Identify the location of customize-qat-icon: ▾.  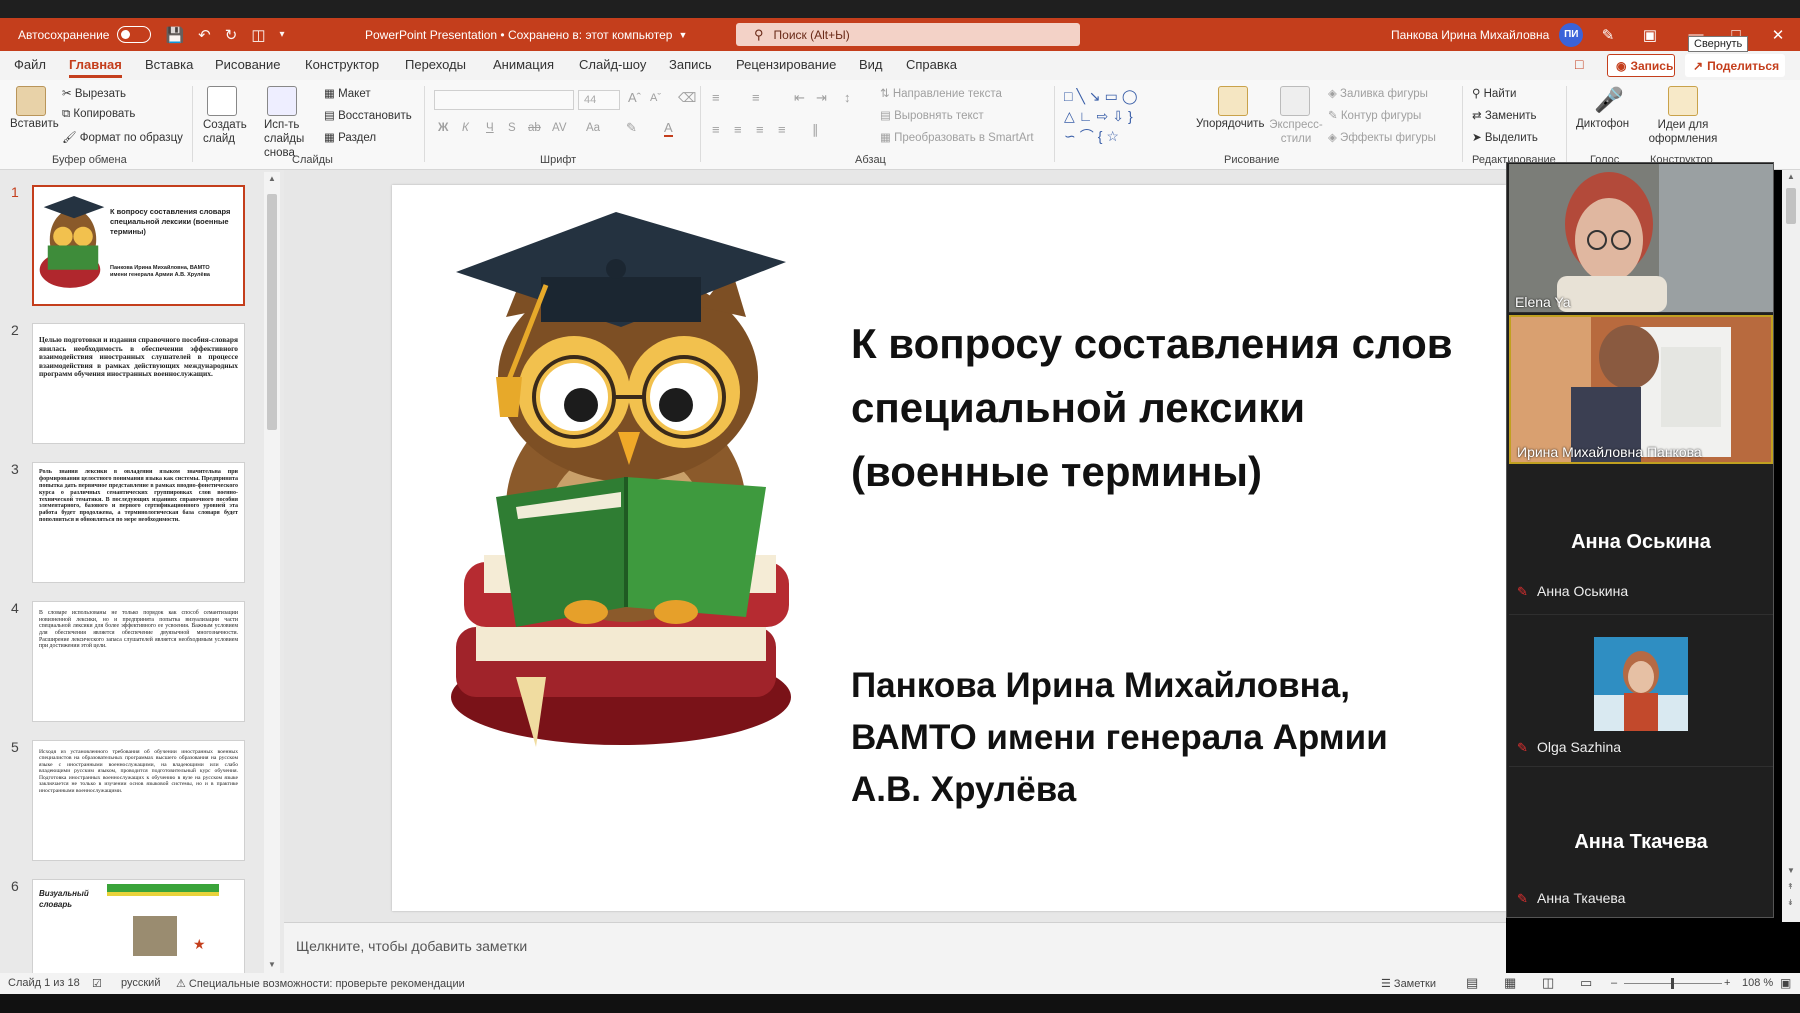
(282, 34).